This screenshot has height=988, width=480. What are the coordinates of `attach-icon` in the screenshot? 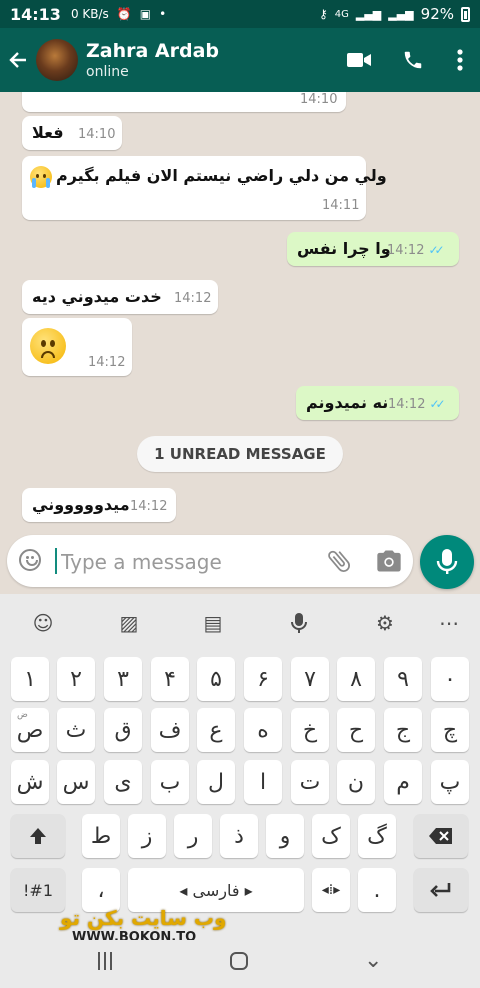 It's located at (339, 561).